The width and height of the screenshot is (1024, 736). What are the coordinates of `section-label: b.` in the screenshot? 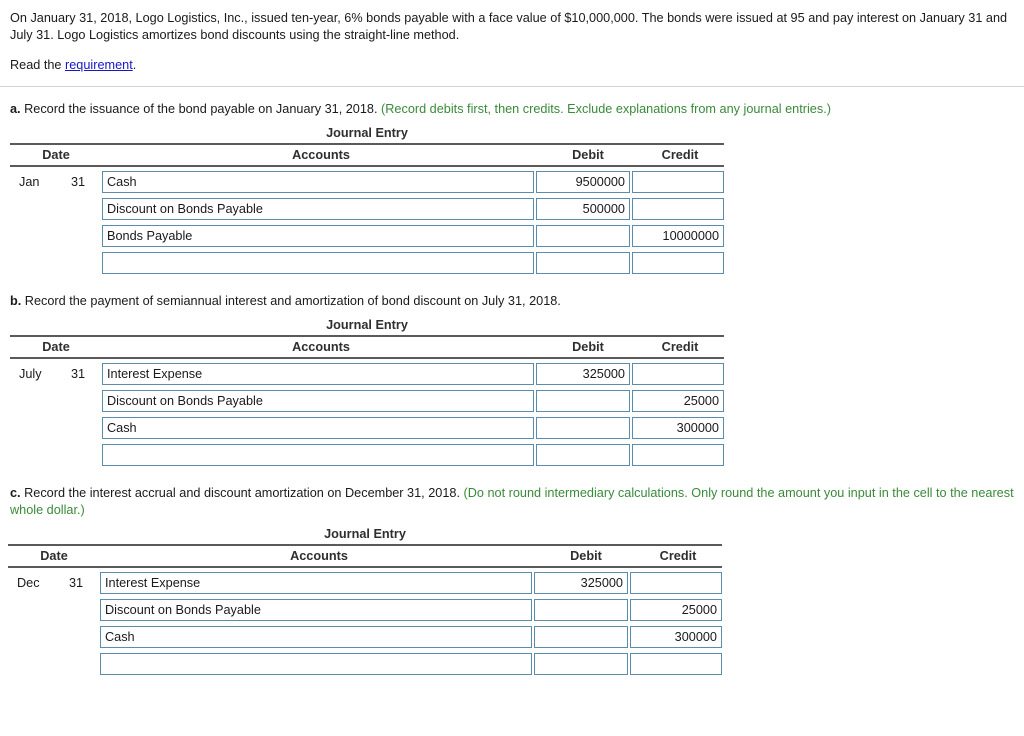 It's located at (16, 300).